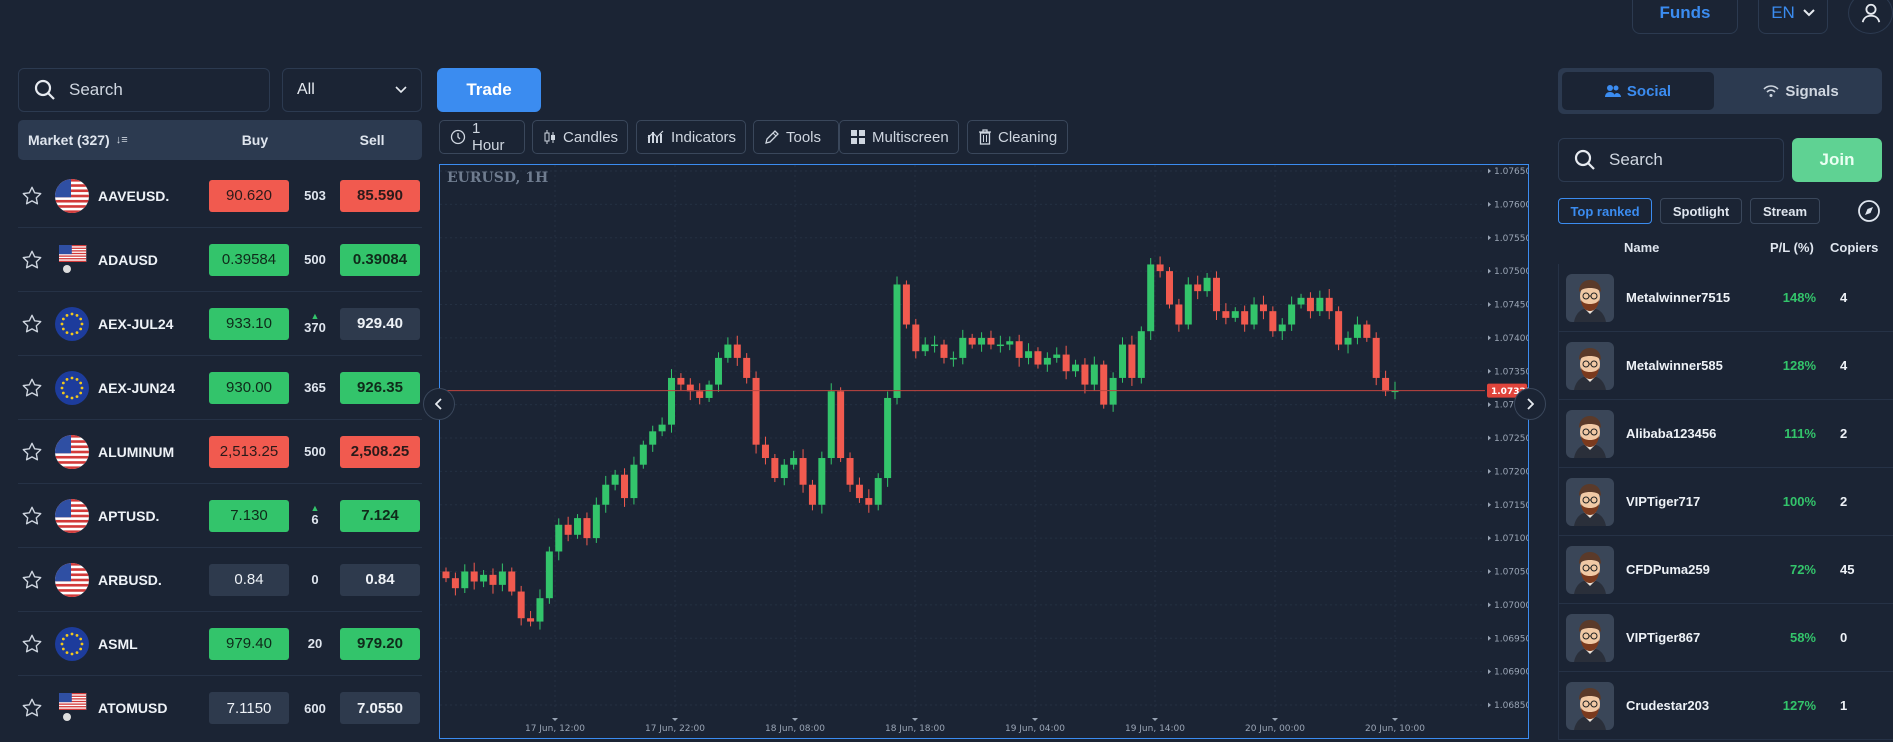  I want to click on market-row: APTUSD. 7.130 ▲ 6 7.124, so click(220, 516).